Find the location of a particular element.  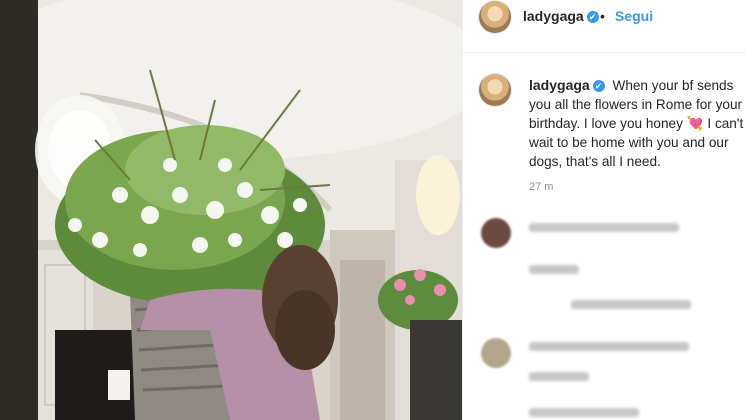

caption-username: ladygaga is located at coordinates (559, 85).